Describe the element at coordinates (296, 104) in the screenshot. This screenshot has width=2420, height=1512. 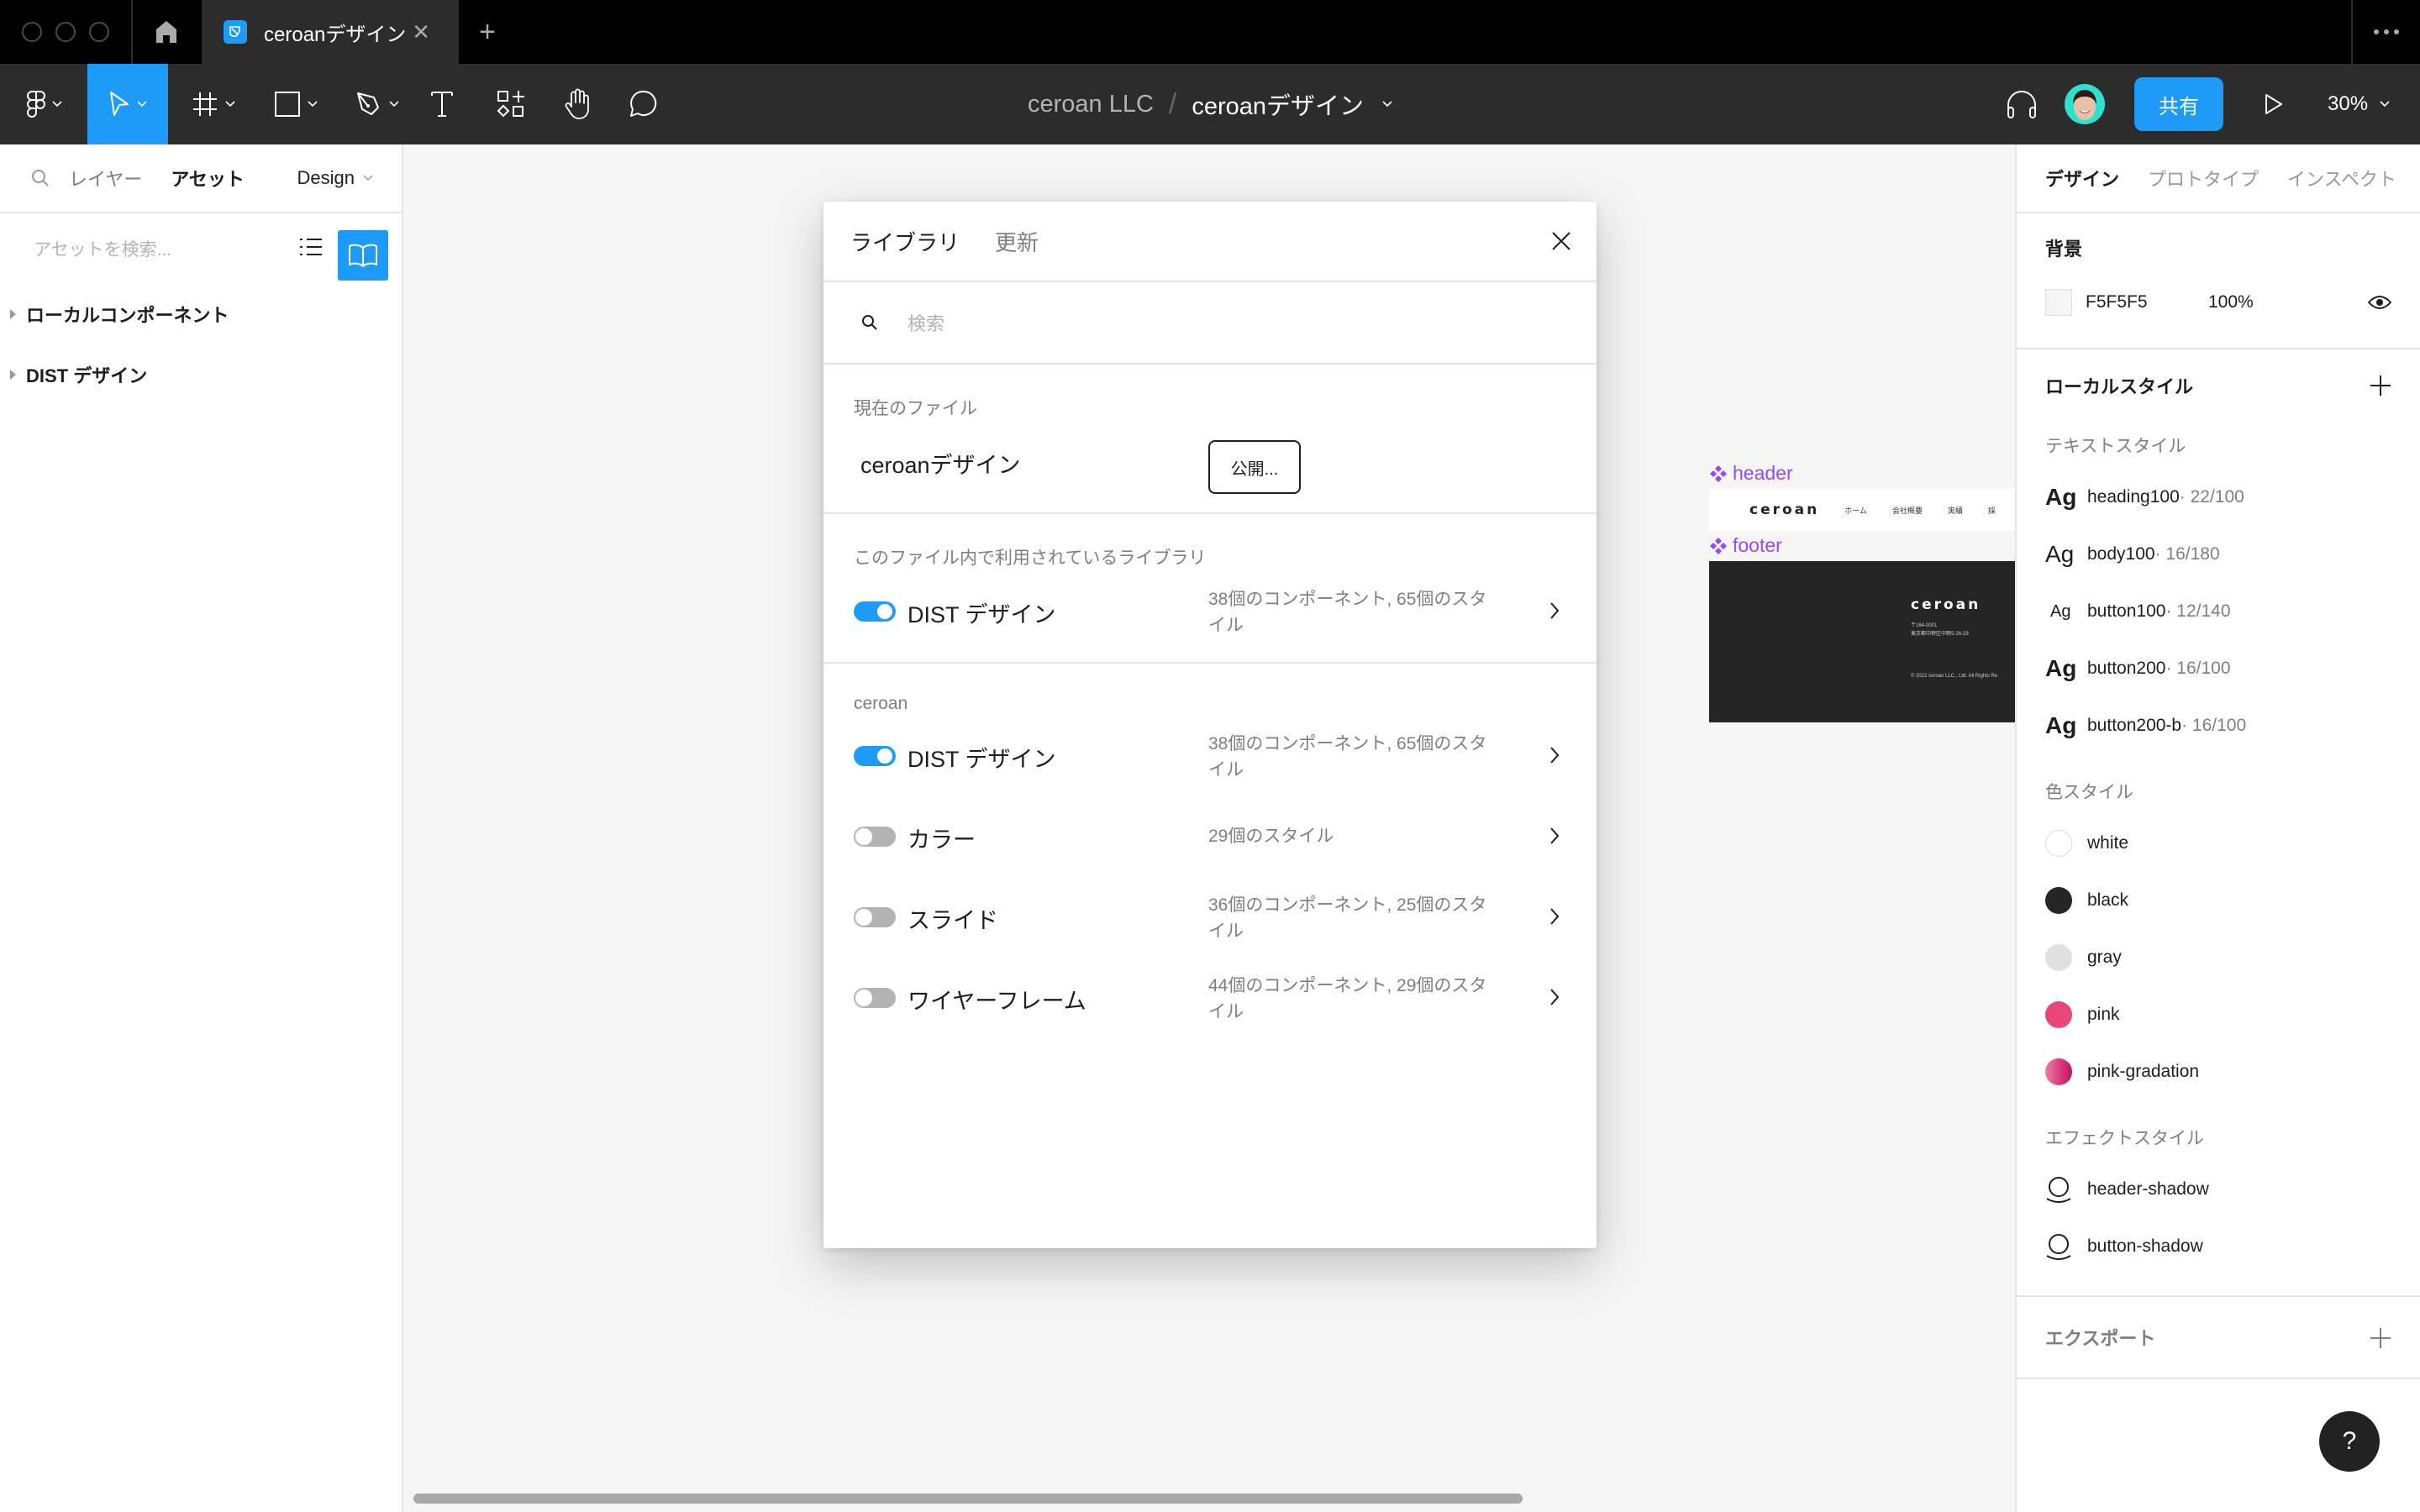
I see `shape-tool` at that location.